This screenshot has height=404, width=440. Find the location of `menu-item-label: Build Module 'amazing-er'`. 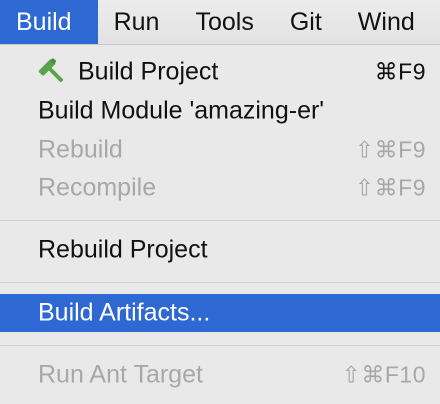

menu-item-label: Build Module 'amazing-er' is located at coordinates (181, 110).